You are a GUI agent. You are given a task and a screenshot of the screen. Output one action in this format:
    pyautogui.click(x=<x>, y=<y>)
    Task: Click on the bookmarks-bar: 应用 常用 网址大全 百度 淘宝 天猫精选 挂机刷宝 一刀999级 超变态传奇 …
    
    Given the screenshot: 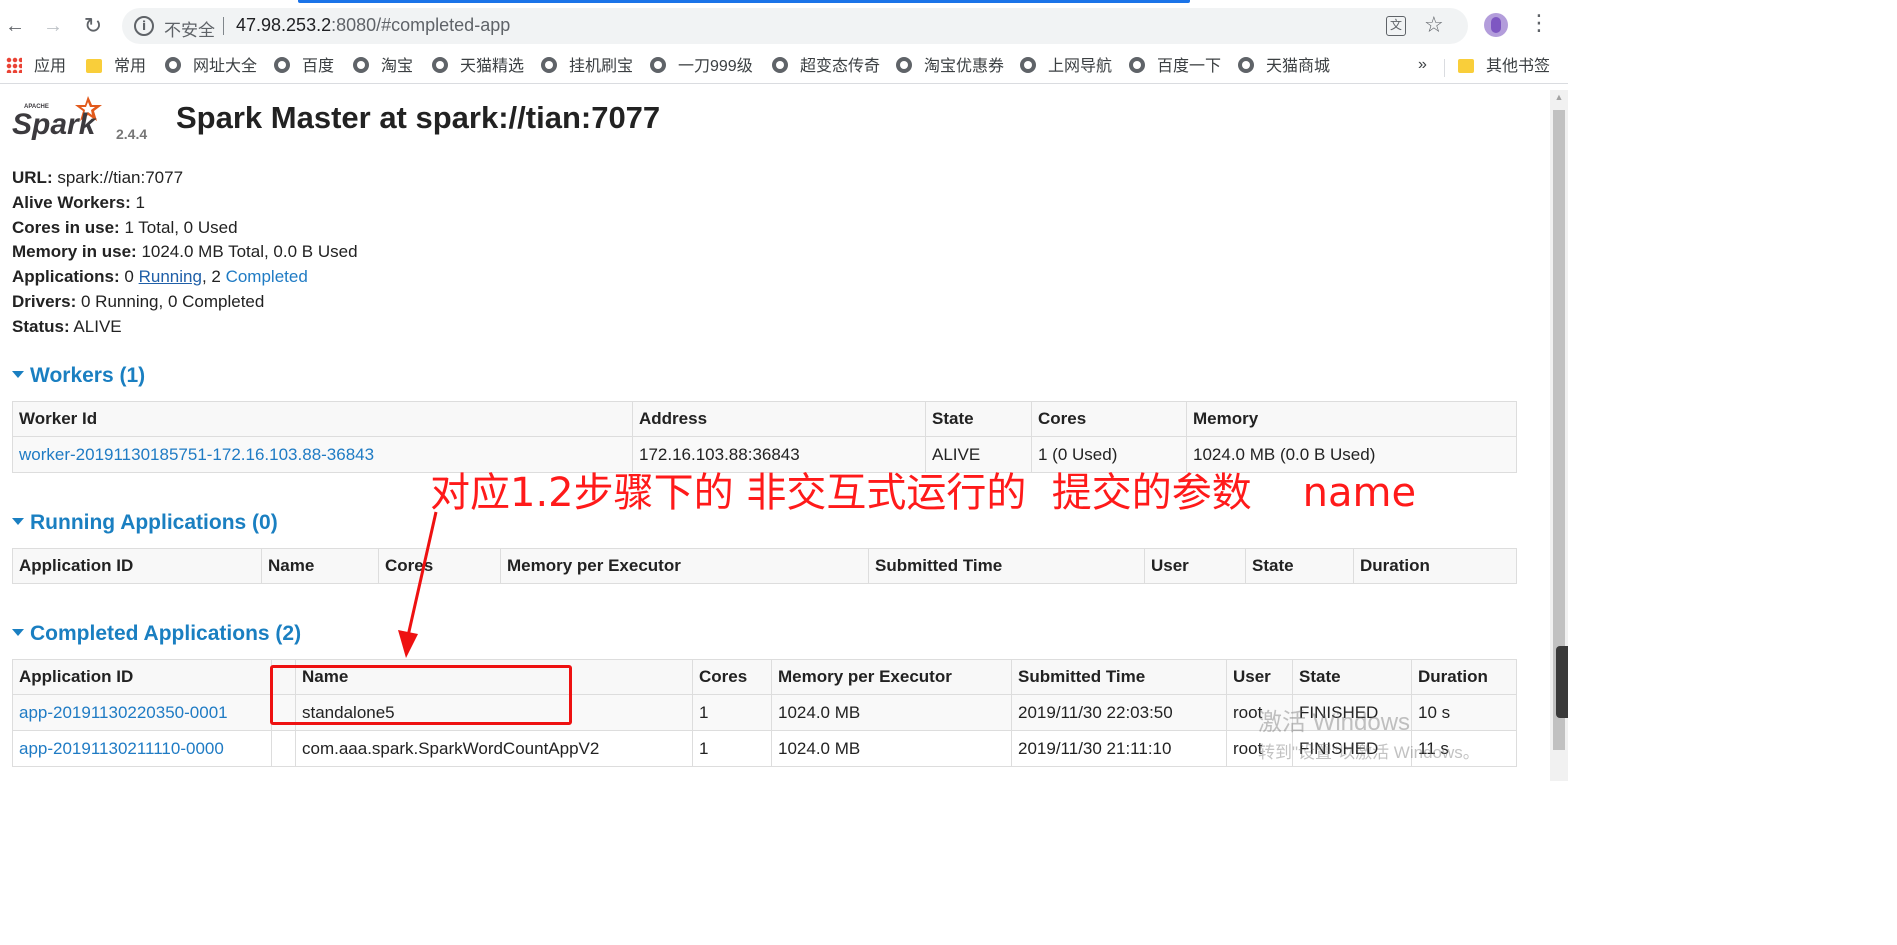 What is the action you would take?
    pyautogui.click(x=784, y=67)
    